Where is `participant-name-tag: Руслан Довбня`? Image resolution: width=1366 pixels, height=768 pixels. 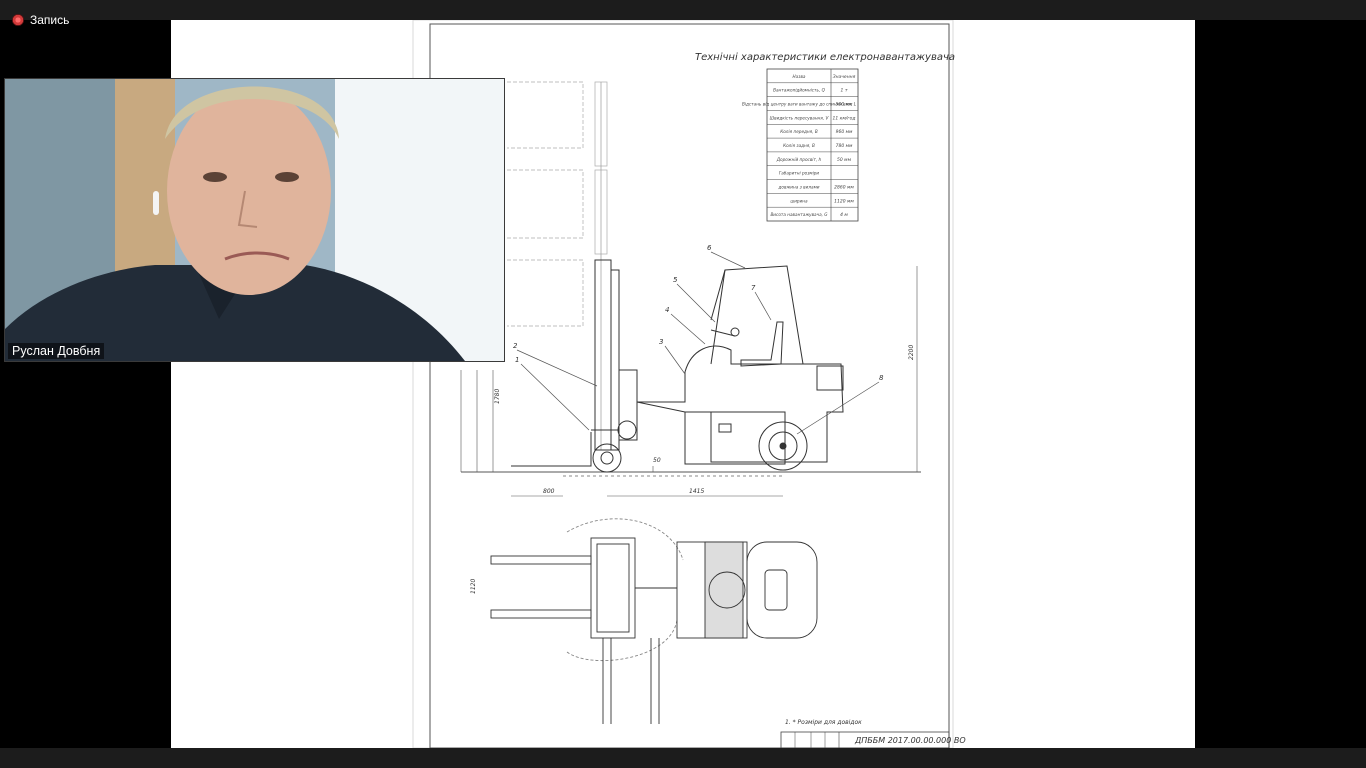 participant-name-tag: Руслан Довбня is located at coordinates (56, 351).